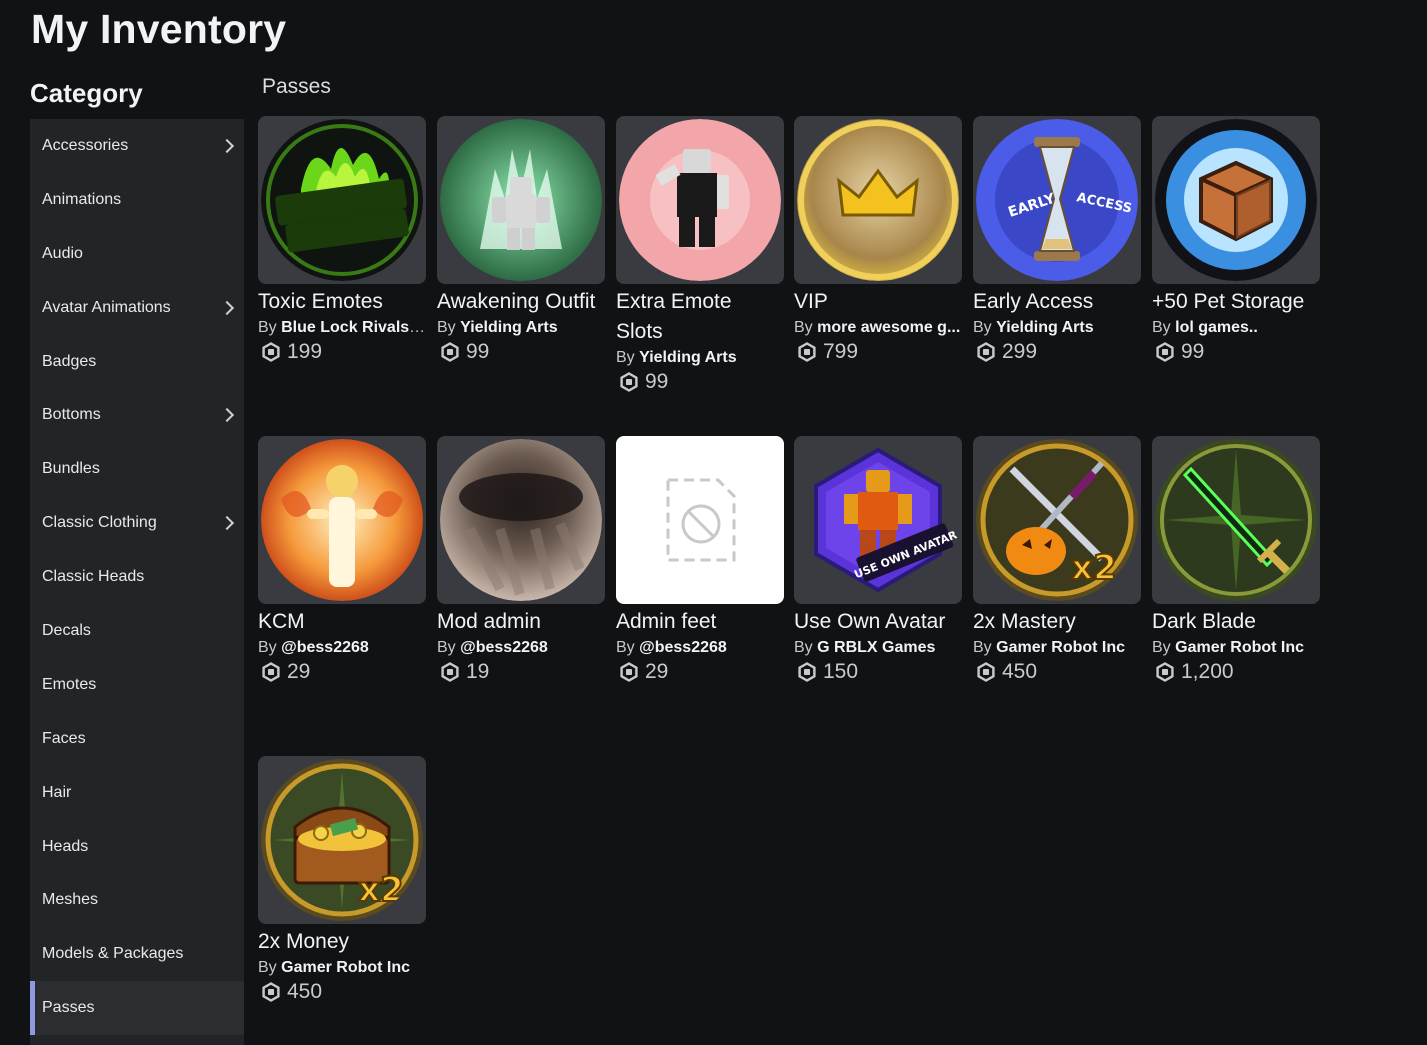 Image resolution: width=1427 pixels, height=1045 pixels. I want to click on pass-card-kcm: KCM By @bess2268 29, so click(342, 560).